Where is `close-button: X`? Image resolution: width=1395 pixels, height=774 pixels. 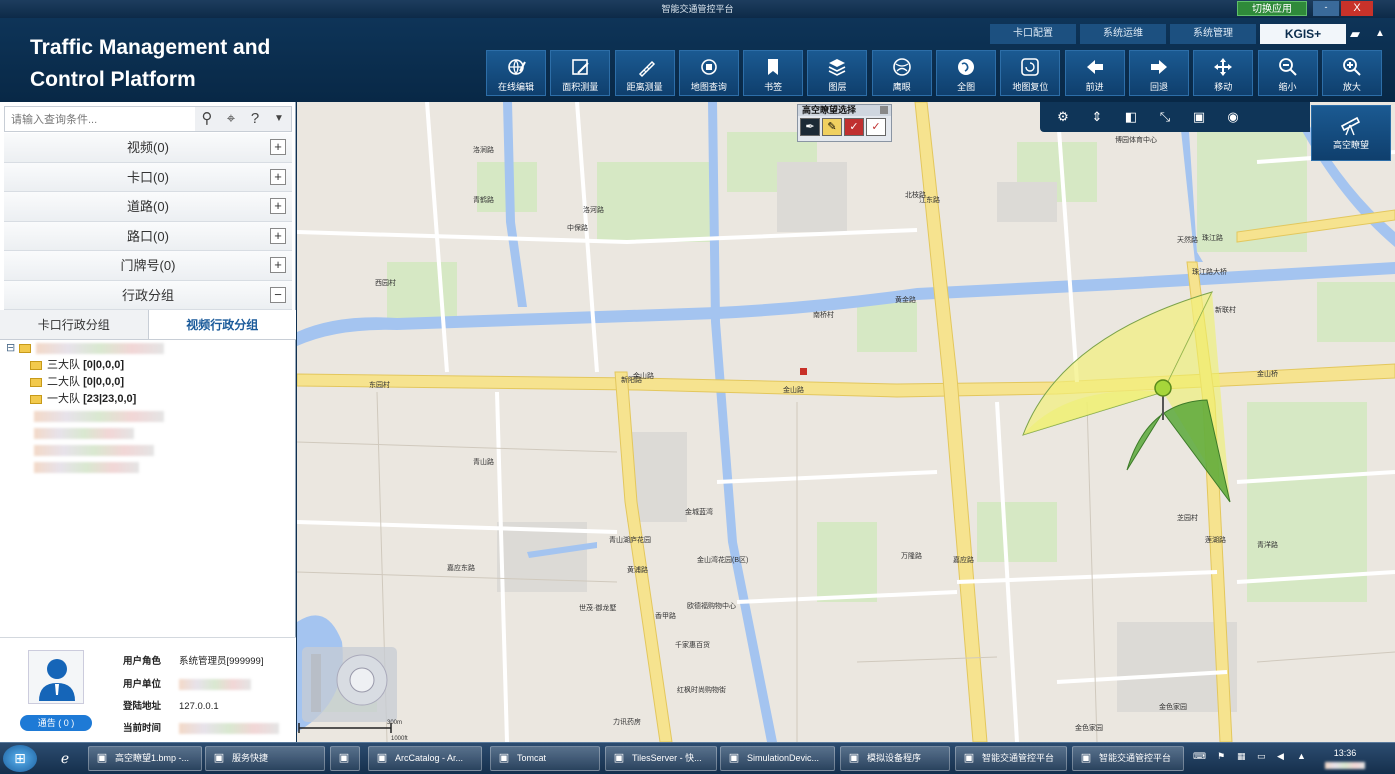 close-button: X is located at coordinates (1357, 8).